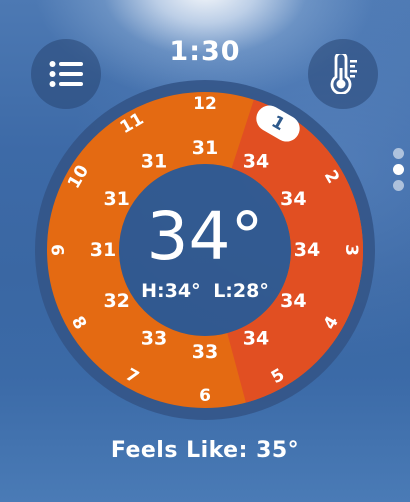 Image resolution: width=410 pixels, height=502 pixels. Describe the element at coordinates (205, 236) in the screenshot. I see `current-temperature: 34°` at that location.